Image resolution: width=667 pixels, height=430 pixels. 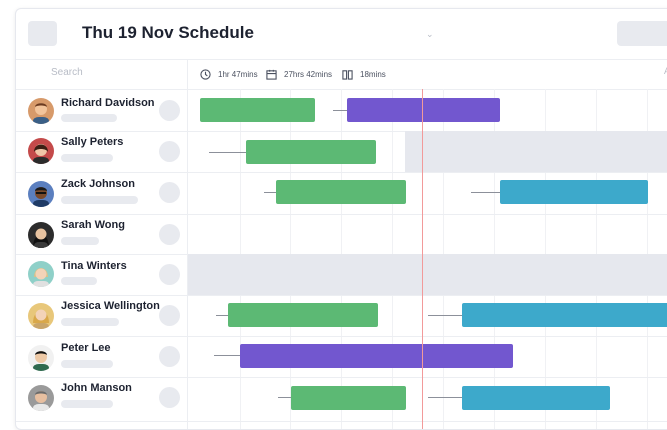 What do you see at coordinates (308, 74) in the screenshot?
I see `stat-label: 27hrs 42mins` at bounding box center [308, 74].